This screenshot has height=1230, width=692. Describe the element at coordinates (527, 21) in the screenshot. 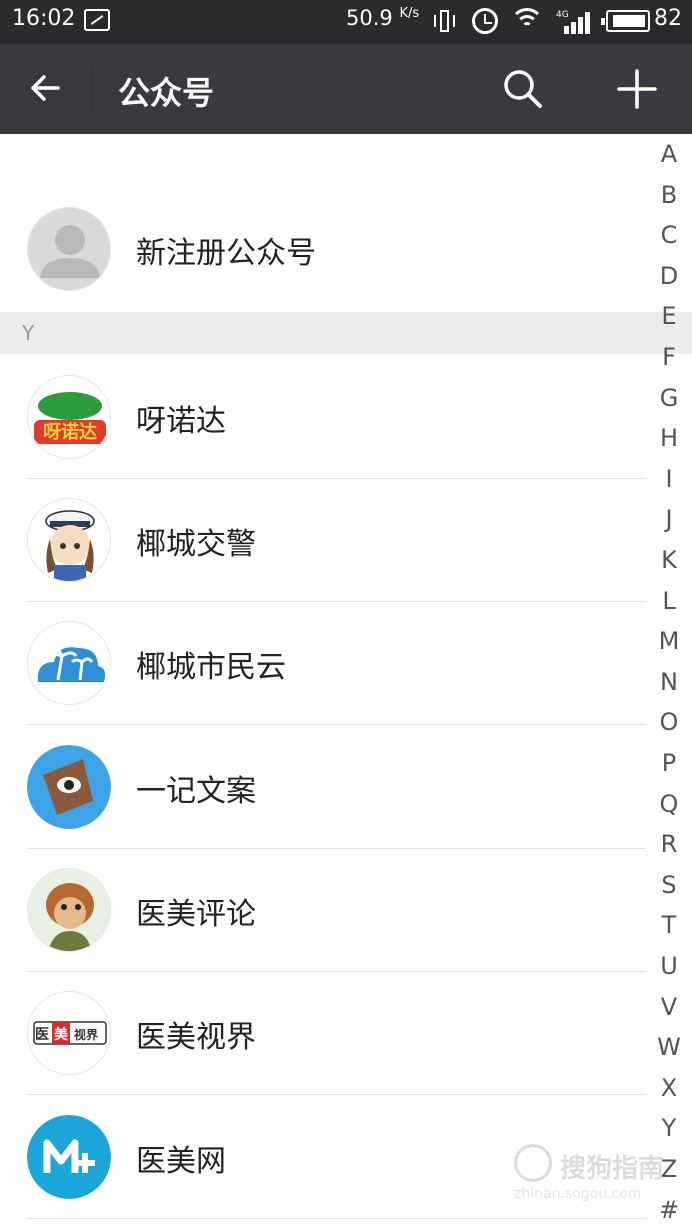

I see `wifi-icon` at that location.